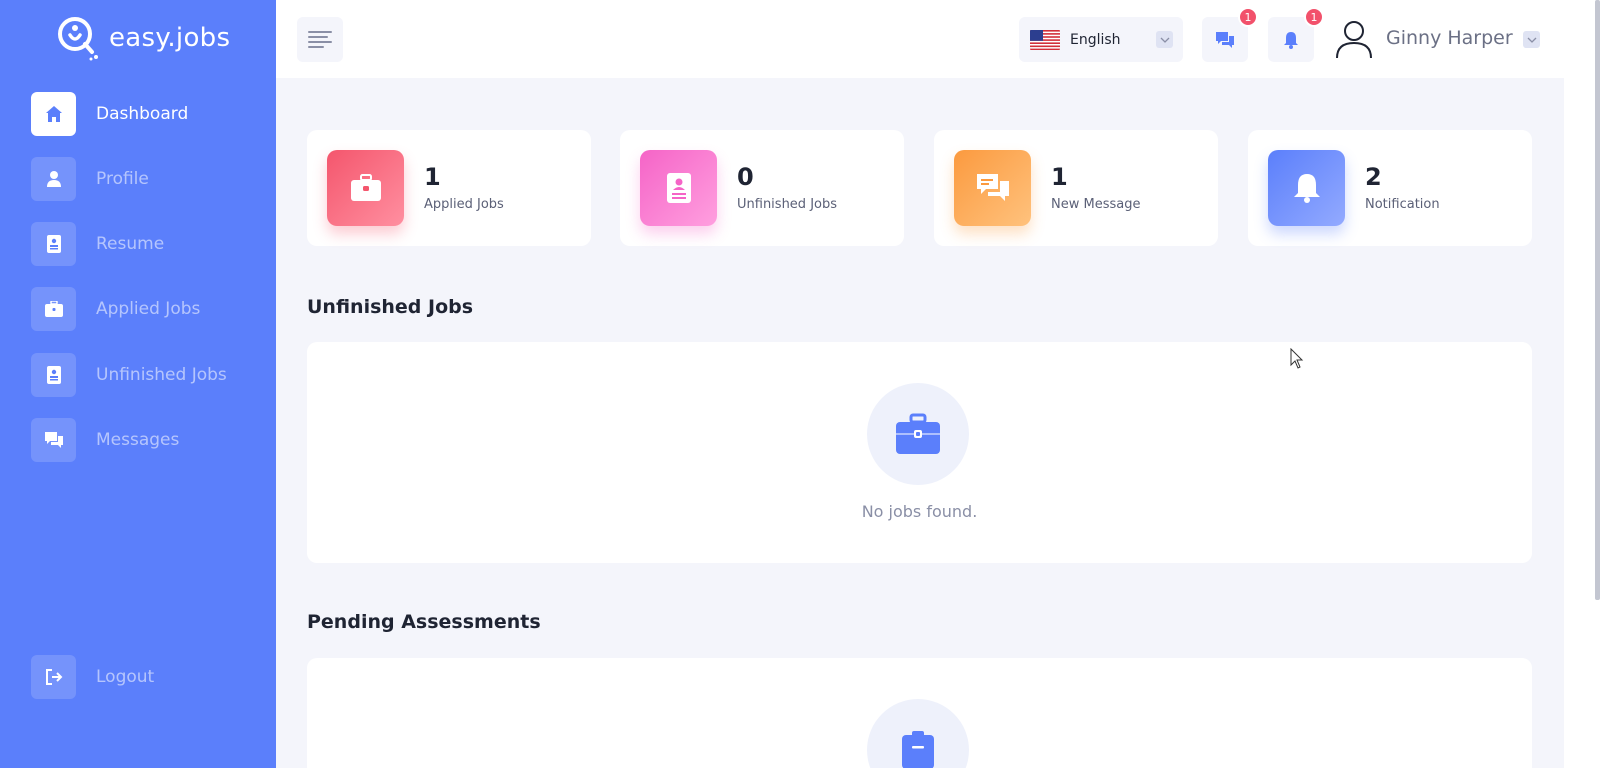 This screenshot has height=768, width=1600. I want to click on messages-badge: 1, so click(1248, 17).